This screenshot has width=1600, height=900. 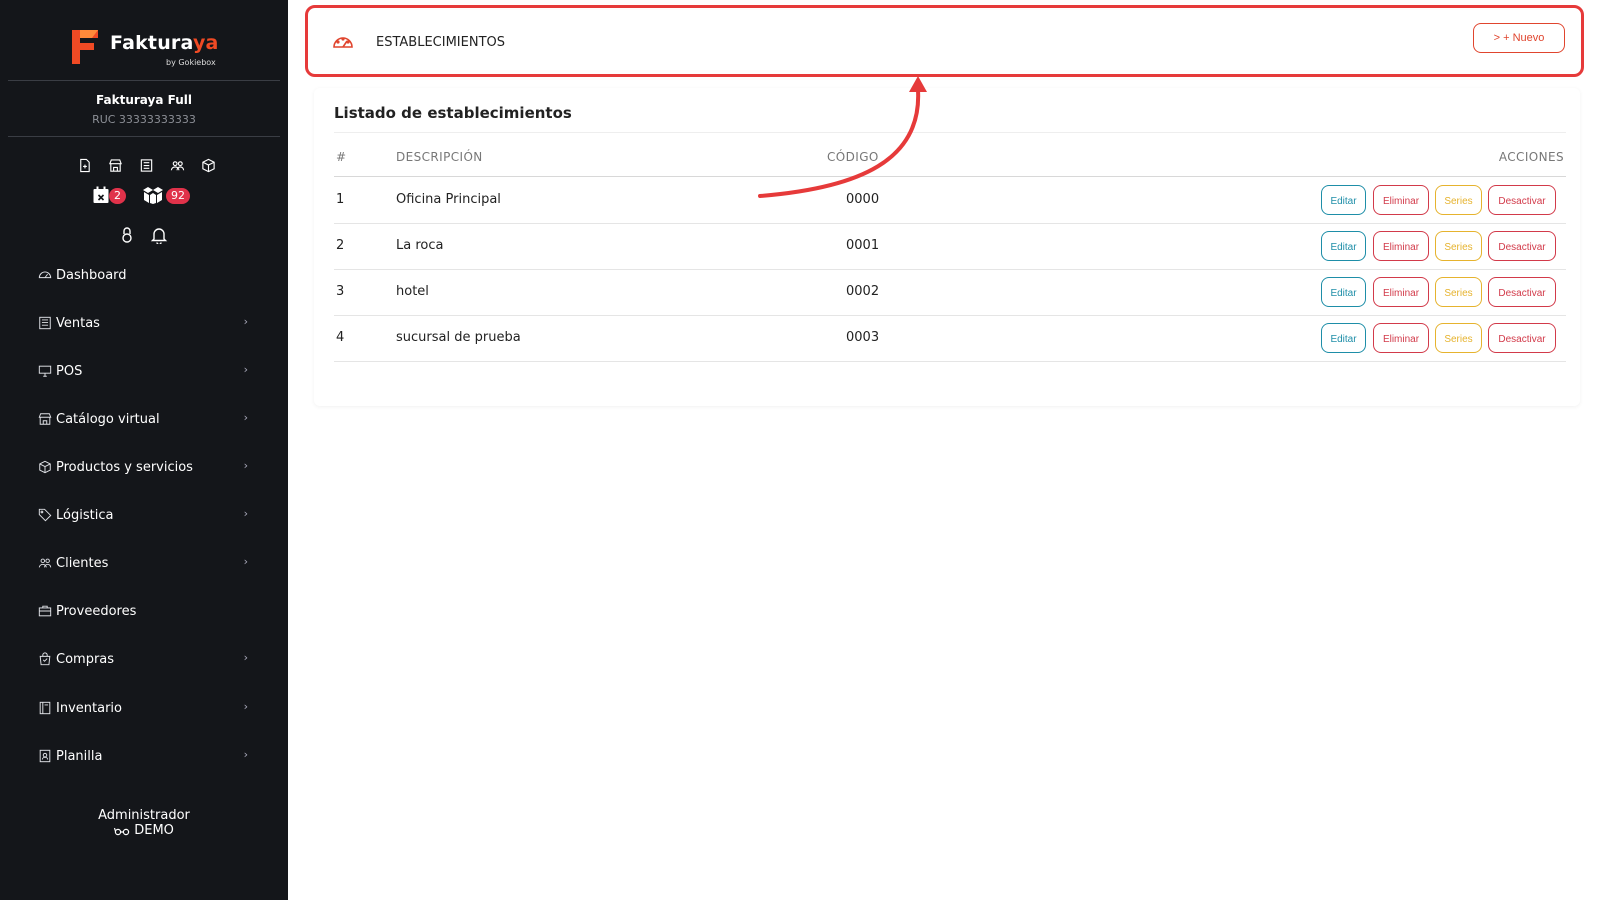 What do you see at coordinates (96, 611) in the screenshot?
I see `sidebar-item-label: Proveedores` at bounding box center [96, 611].